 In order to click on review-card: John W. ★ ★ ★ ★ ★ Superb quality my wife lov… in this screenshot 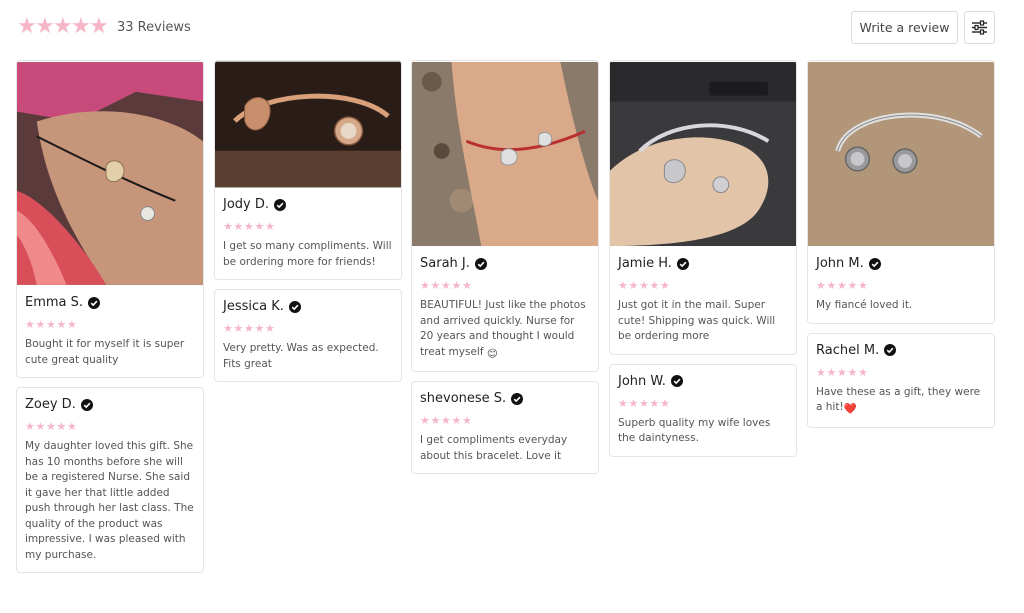, I will do `click(703, 410)`.